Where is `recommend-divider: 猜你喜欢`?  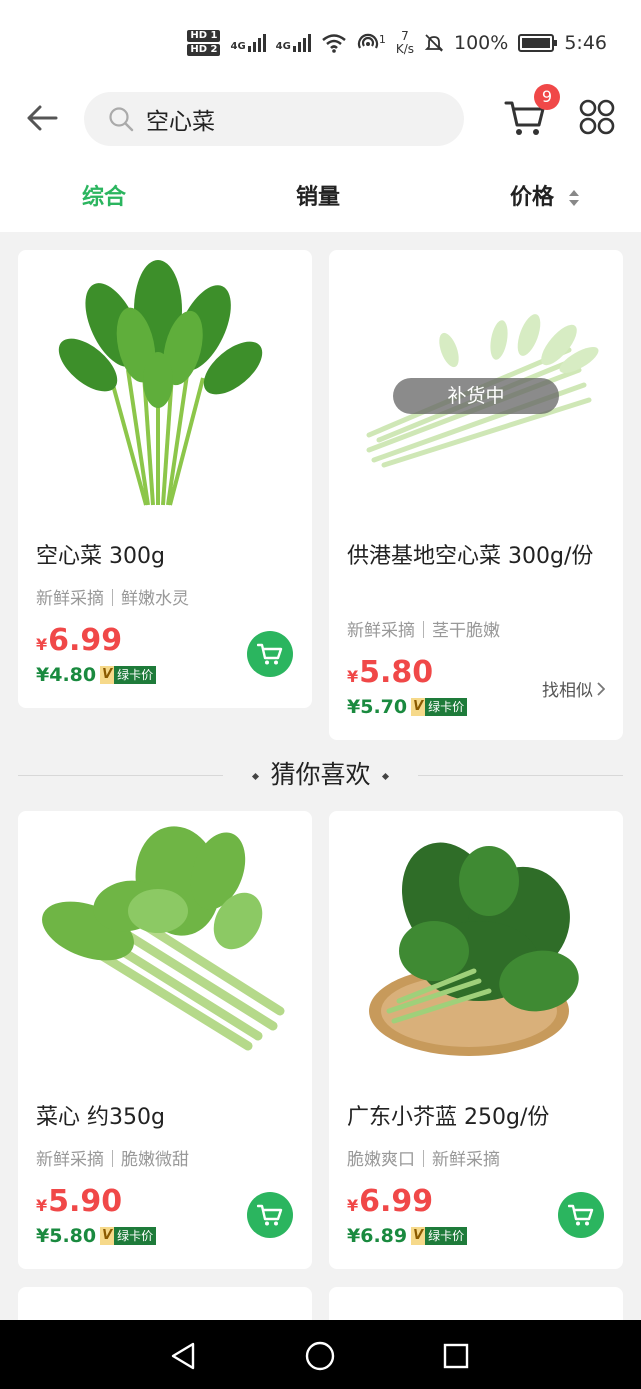 recommend-divider: 猜你喜欢 is located at coordinates (320, 775).